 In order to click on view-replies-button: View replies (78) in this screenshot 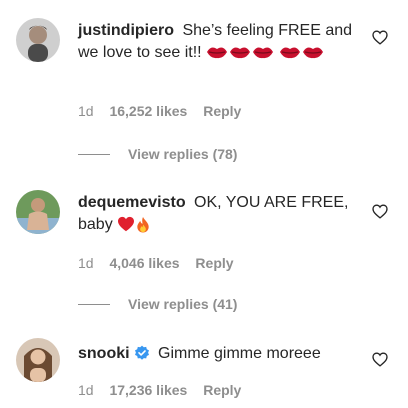, I will do `click(157, 154)`.